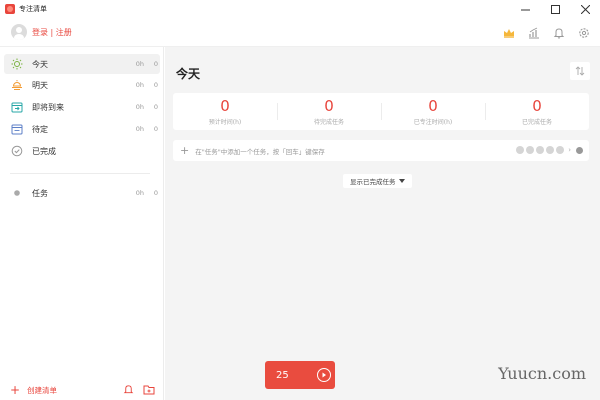 This screenshot has height=400, width=600. What do you see at coordinates (546, 32) in the screenshot?
I see `header-toolbar` at bounding box center [546, 32].